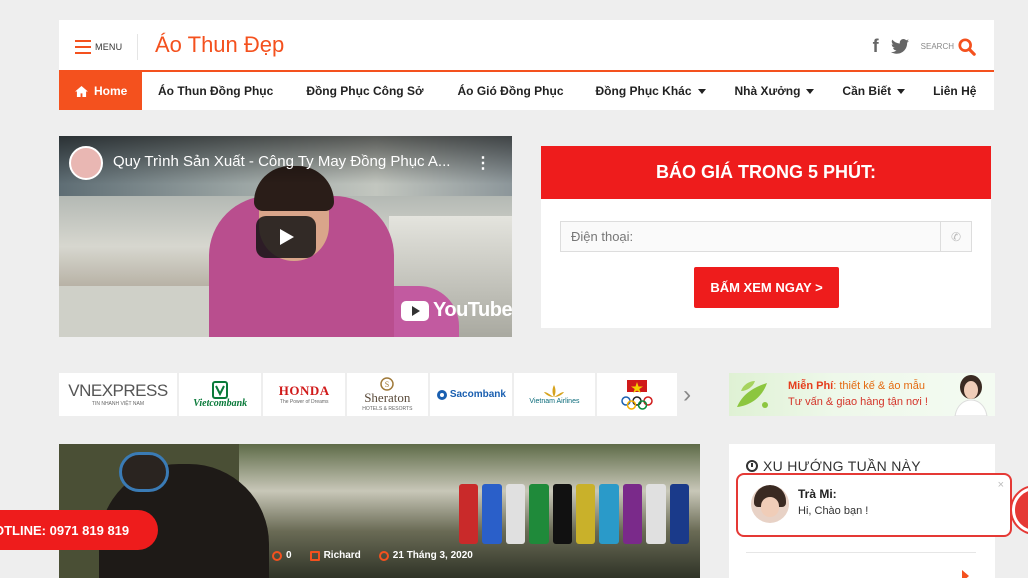  Describe the element at coordinates (277, 555) in the screenshot. I see `comment-icon` at that location.